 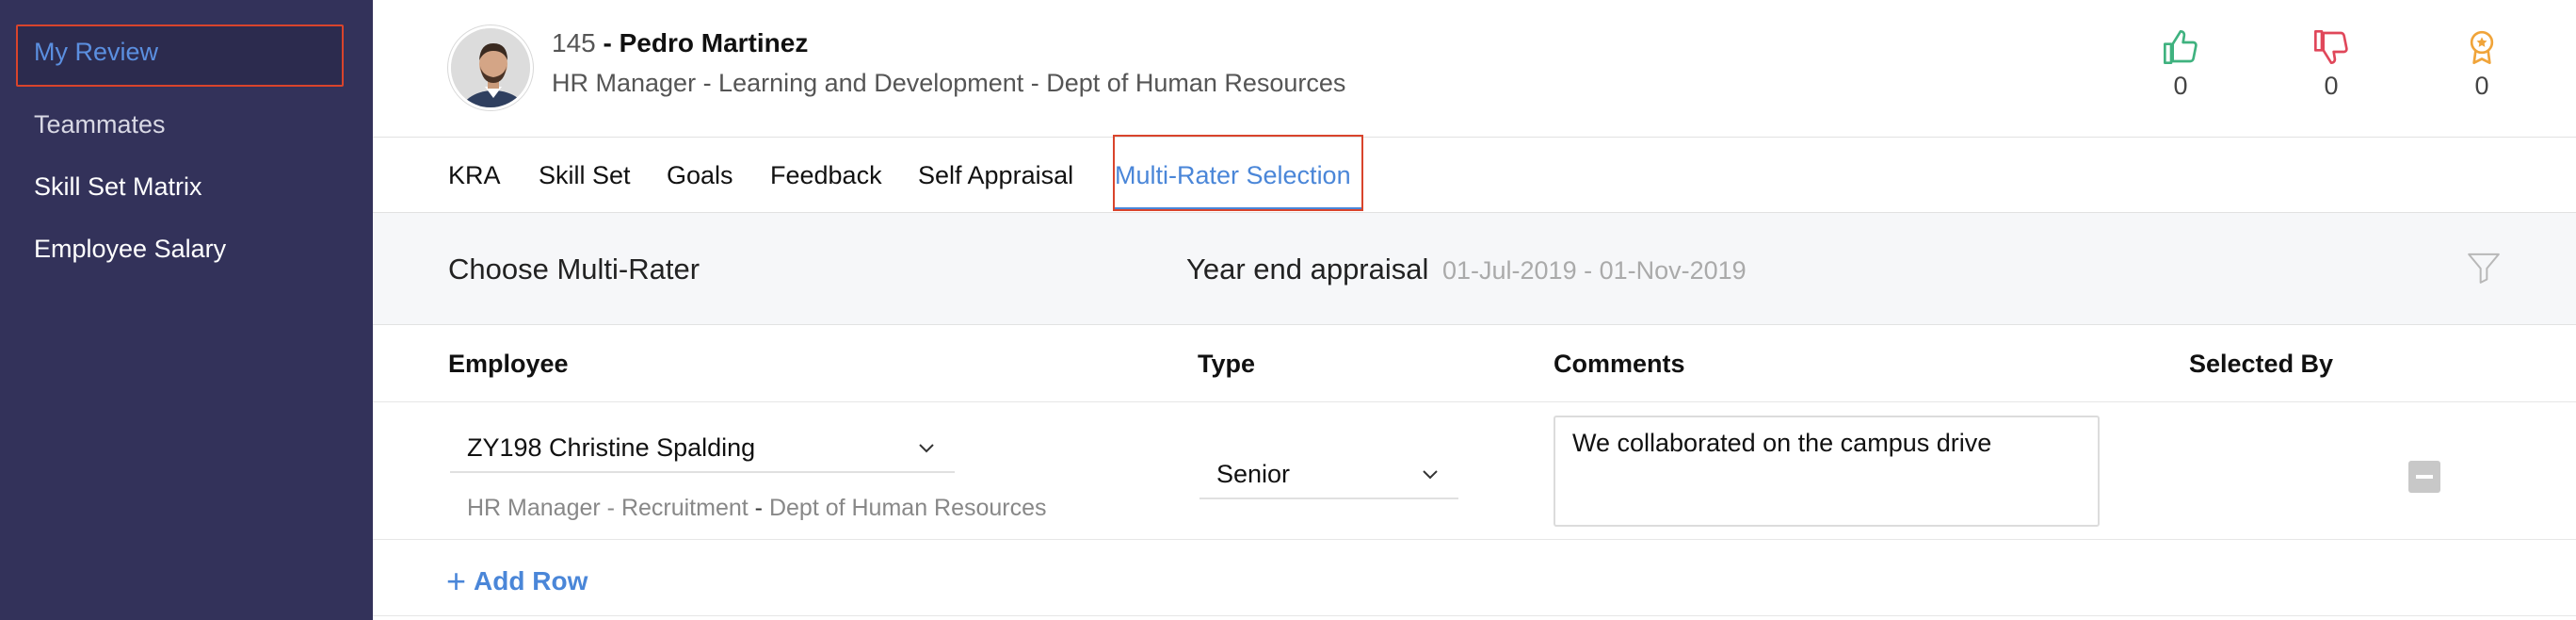 I want to click on likes-count: 0, so click(x=2180, y=86).